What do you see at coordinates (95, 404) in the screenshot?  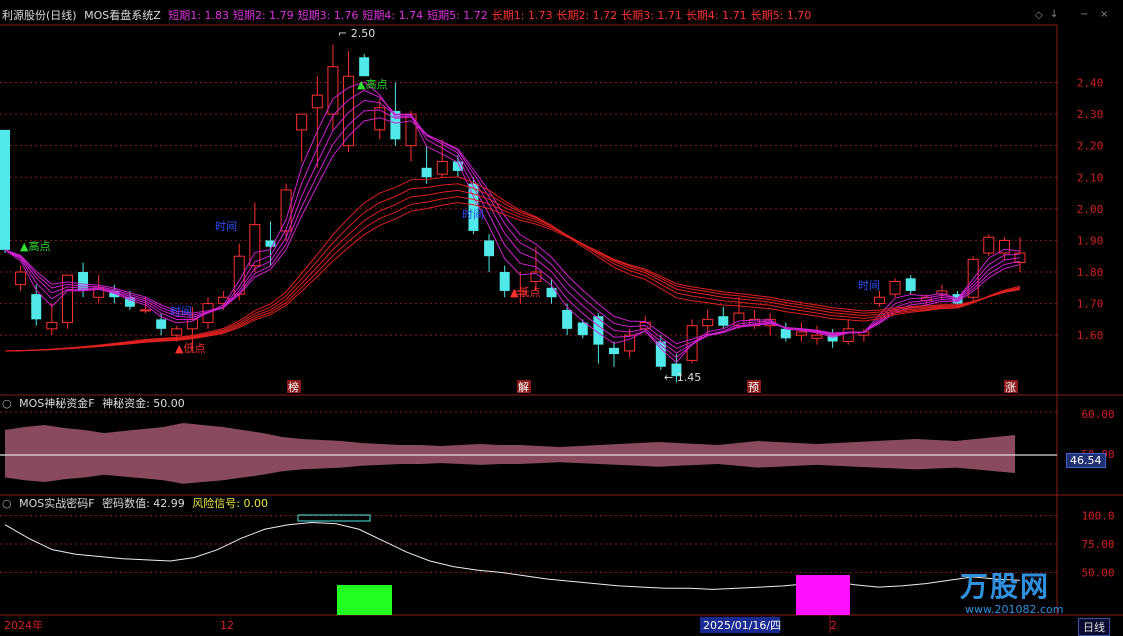 I see `panel2-header: ○ MOS神秘资金F 神秘资金: 50.00` at bounding box center [95, 404].